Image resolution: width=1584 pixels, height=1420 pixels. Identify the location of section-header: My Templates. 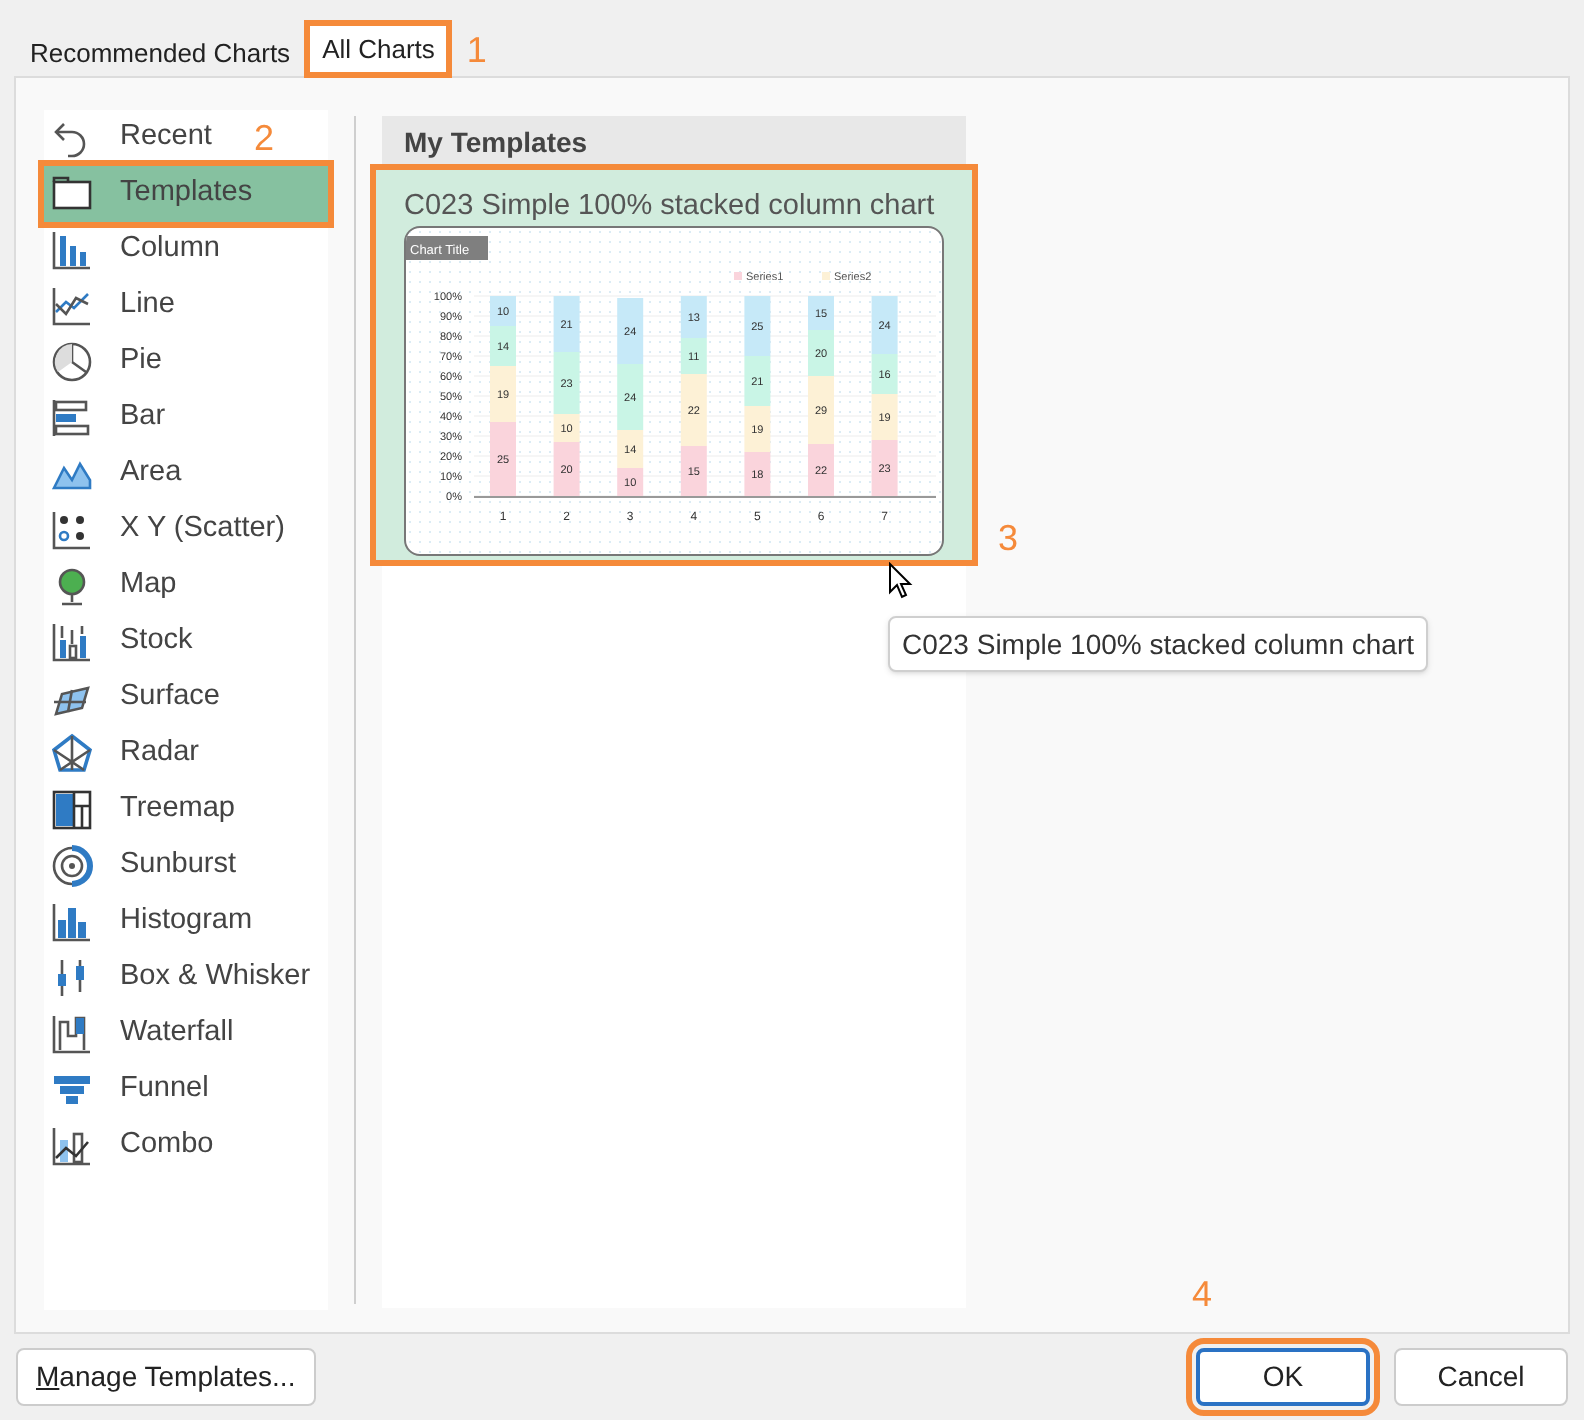
(674, 143).